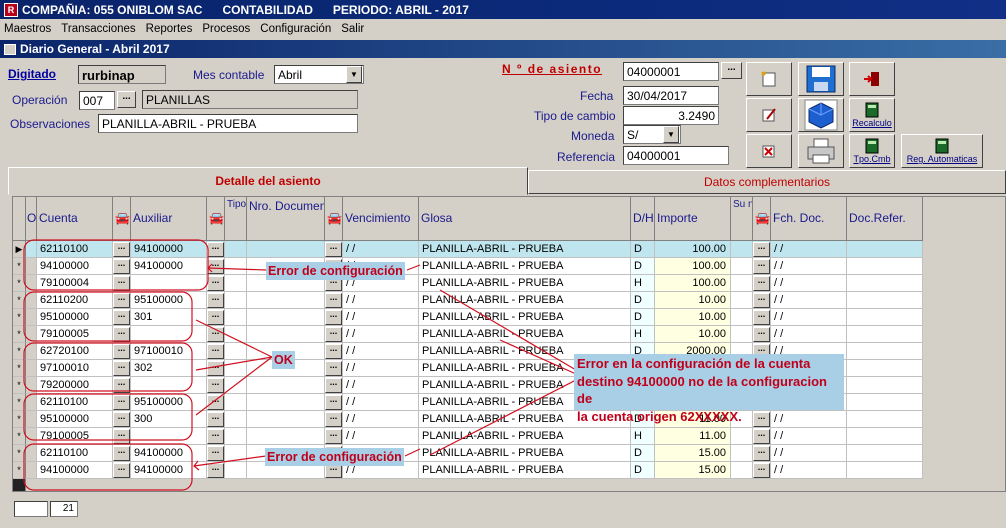 The image size is (1006, 528). Describe the element at coordinates (676, 155) in the screenshot. I see `referencia-field: 04000001` at that location.